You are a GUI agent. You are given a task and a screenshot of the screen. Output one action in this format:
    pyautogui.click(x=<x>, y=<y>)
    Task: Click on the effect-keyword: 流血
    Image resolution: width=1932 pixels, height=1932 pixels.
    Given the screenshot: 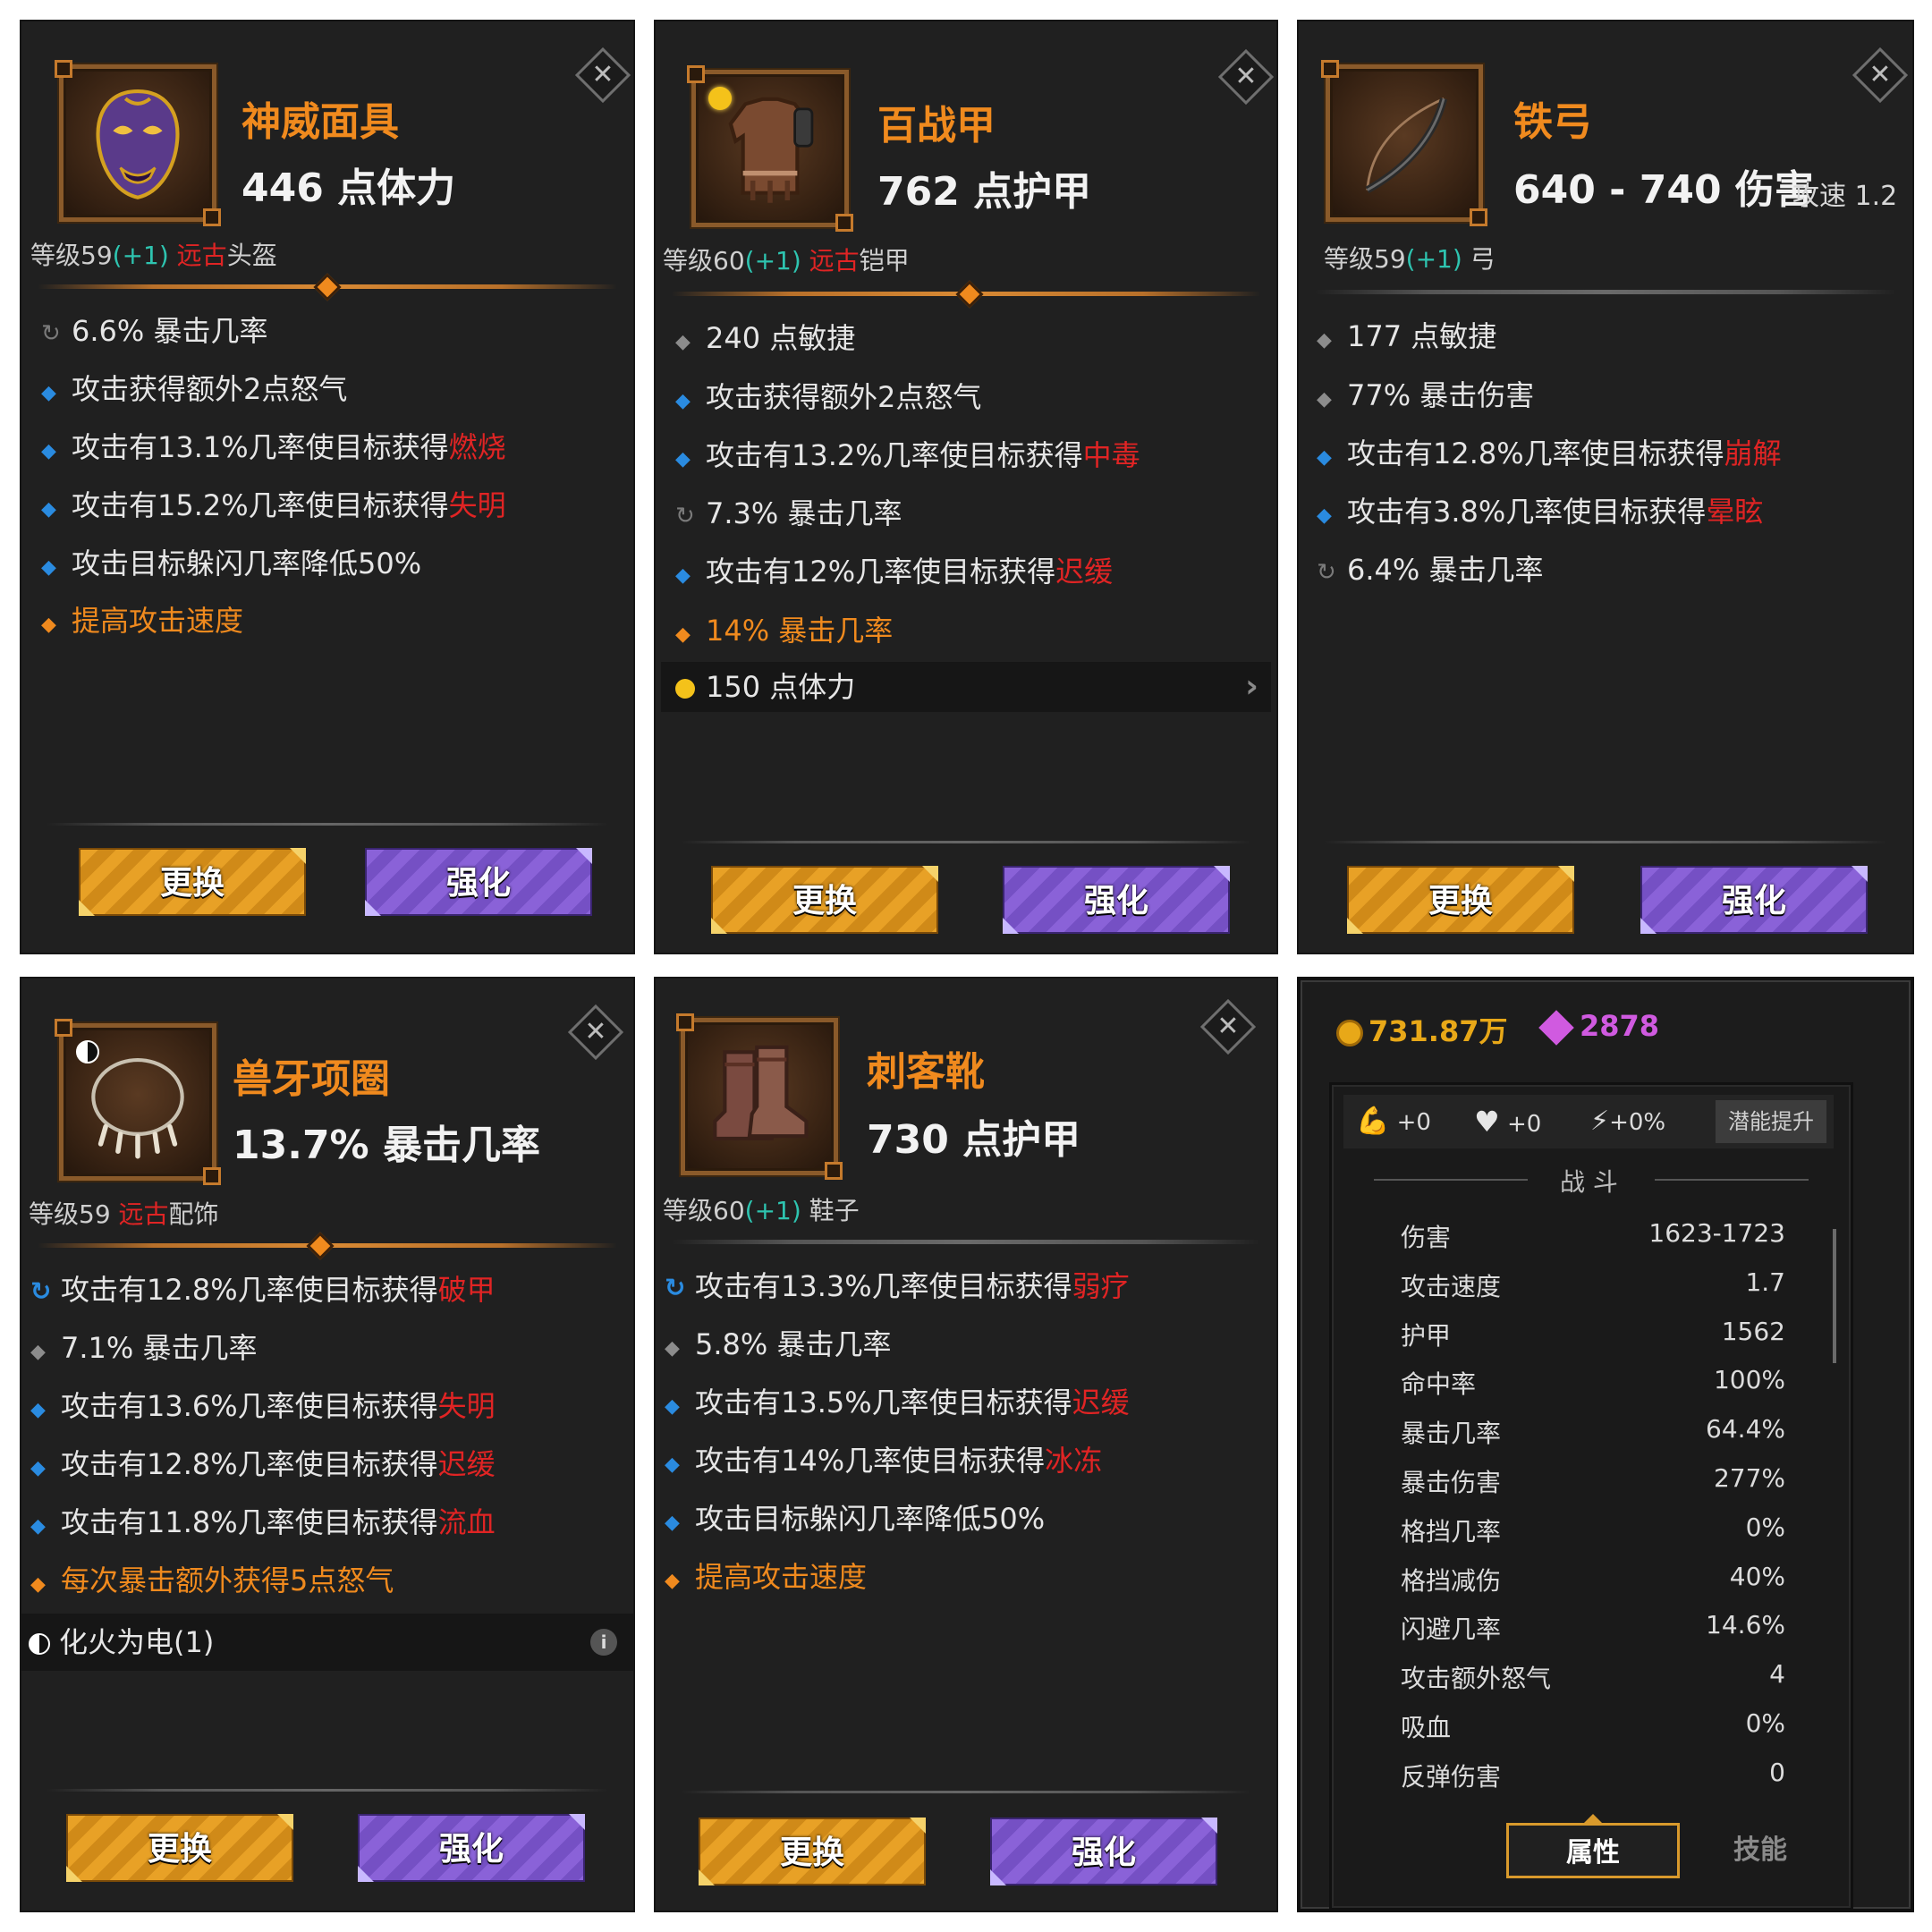 What is the action you would take?
    pyautogui.click(x=466, y=1522)
    